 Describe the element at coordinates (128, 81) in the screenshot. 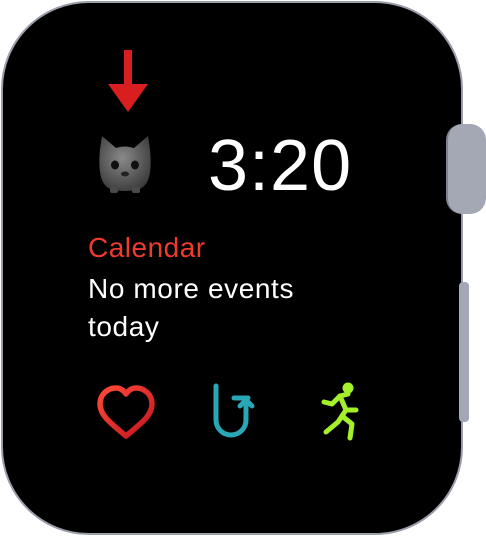

I see `red-down-arrow-icon` at that location.